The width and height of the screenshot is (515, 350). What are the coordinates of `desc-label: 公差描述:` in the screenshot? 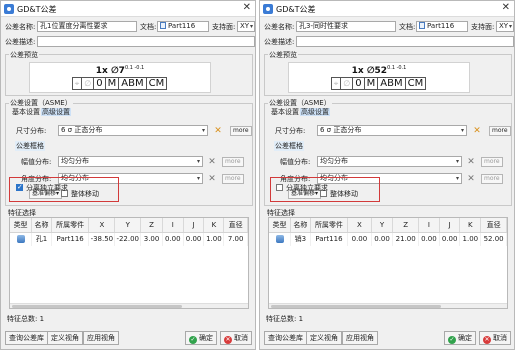 It's located at (20, 42).